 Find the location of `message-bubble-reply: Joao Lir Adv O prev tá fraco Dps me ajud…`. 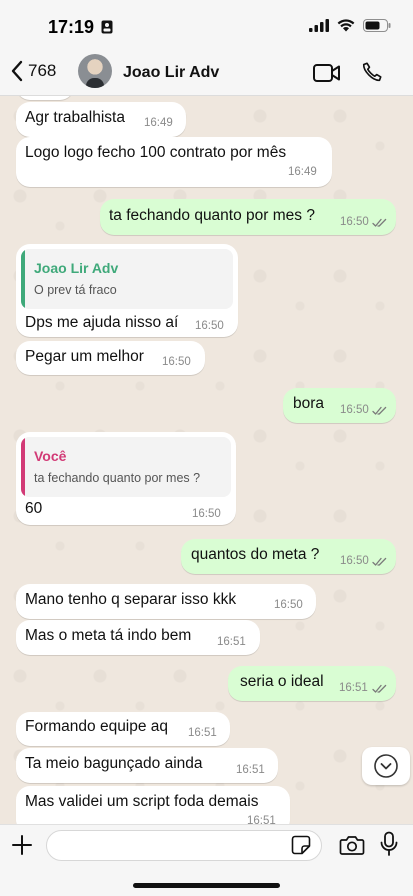

message-bubble-reply: Joao Lir Adv O prev tá fraco Dps me ajud… is located at coordinates (127, 290).